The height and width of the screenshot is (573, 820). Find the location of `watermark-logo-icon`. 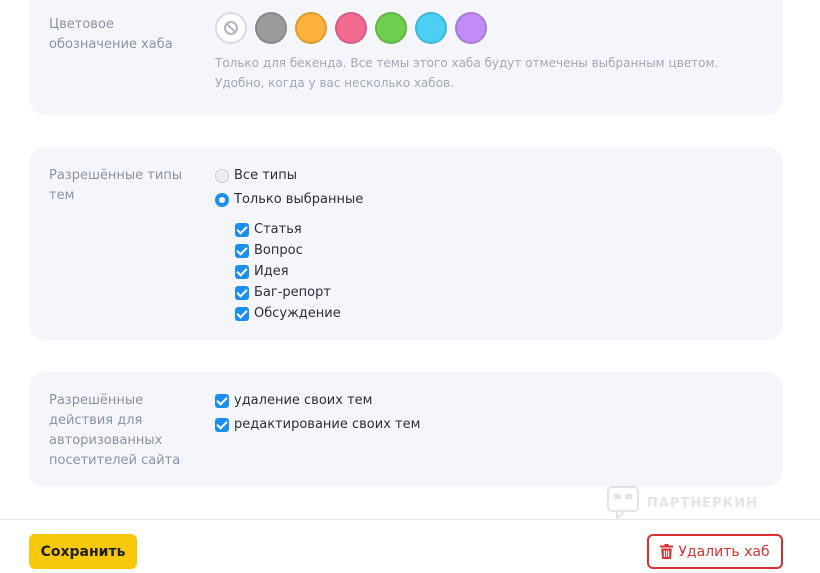

watermark-logo-icon is located at coordinates (623, 503).